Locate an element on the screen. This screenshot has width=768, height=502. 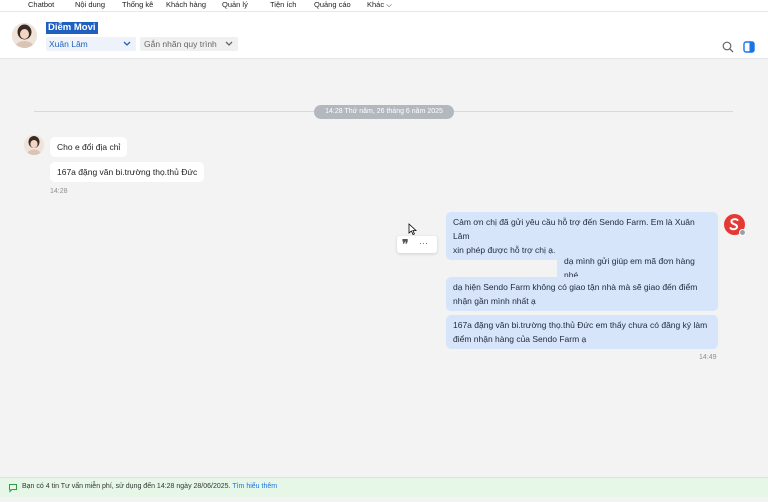
agent-avatar is located at coordinates (735, 225).